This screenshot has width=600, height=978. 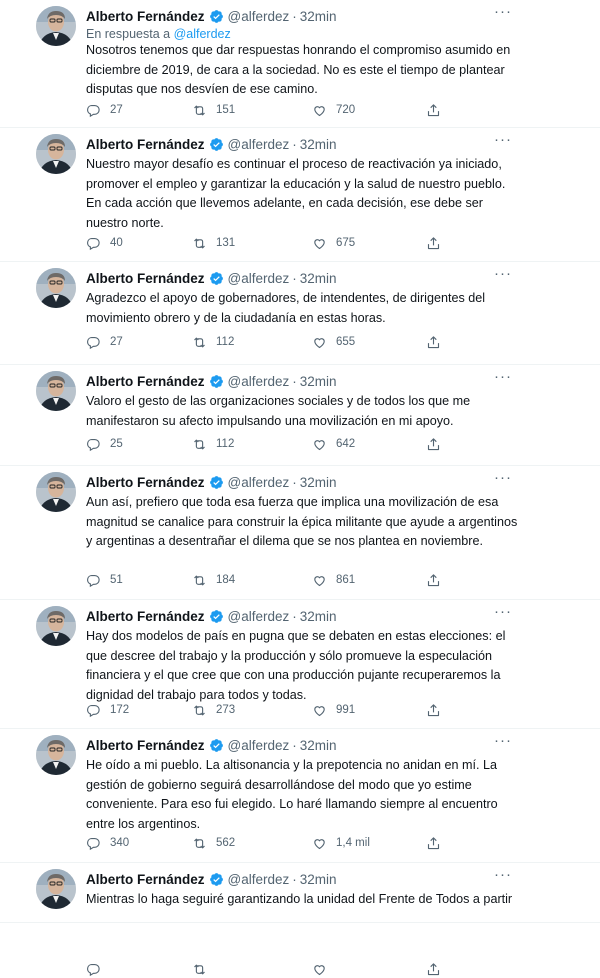 I want to click on heart-icon, so click(x=324, y=710).